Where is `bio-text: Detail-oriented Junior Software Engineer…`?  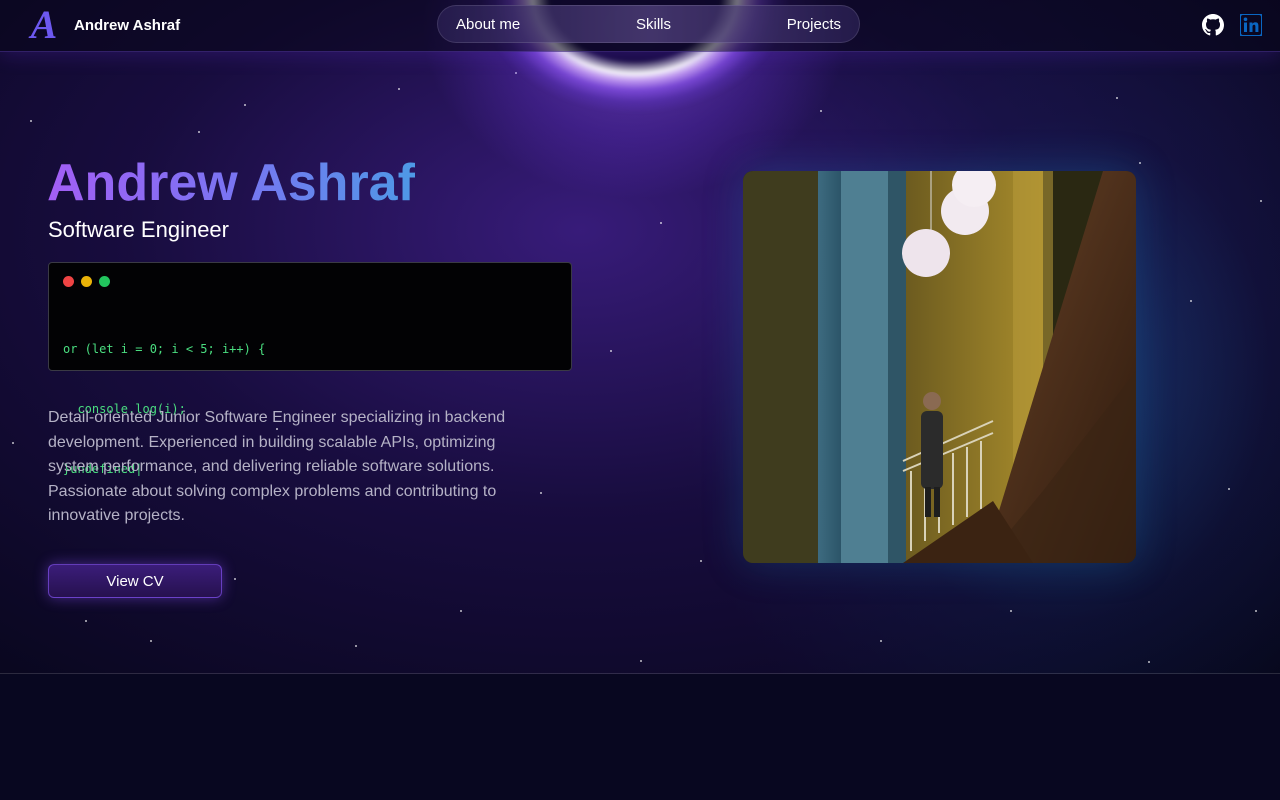
bio-text: Detail-oriented Junior Software Engineer… is located at coordinates (277, 467).